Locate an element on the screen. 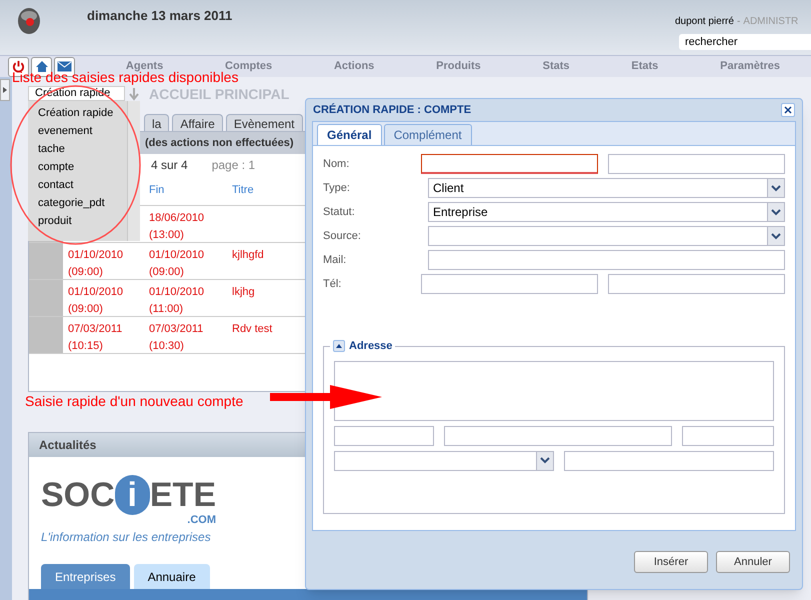 The image size is (811, 600). mail-icon is located at coordinates (64, 66).